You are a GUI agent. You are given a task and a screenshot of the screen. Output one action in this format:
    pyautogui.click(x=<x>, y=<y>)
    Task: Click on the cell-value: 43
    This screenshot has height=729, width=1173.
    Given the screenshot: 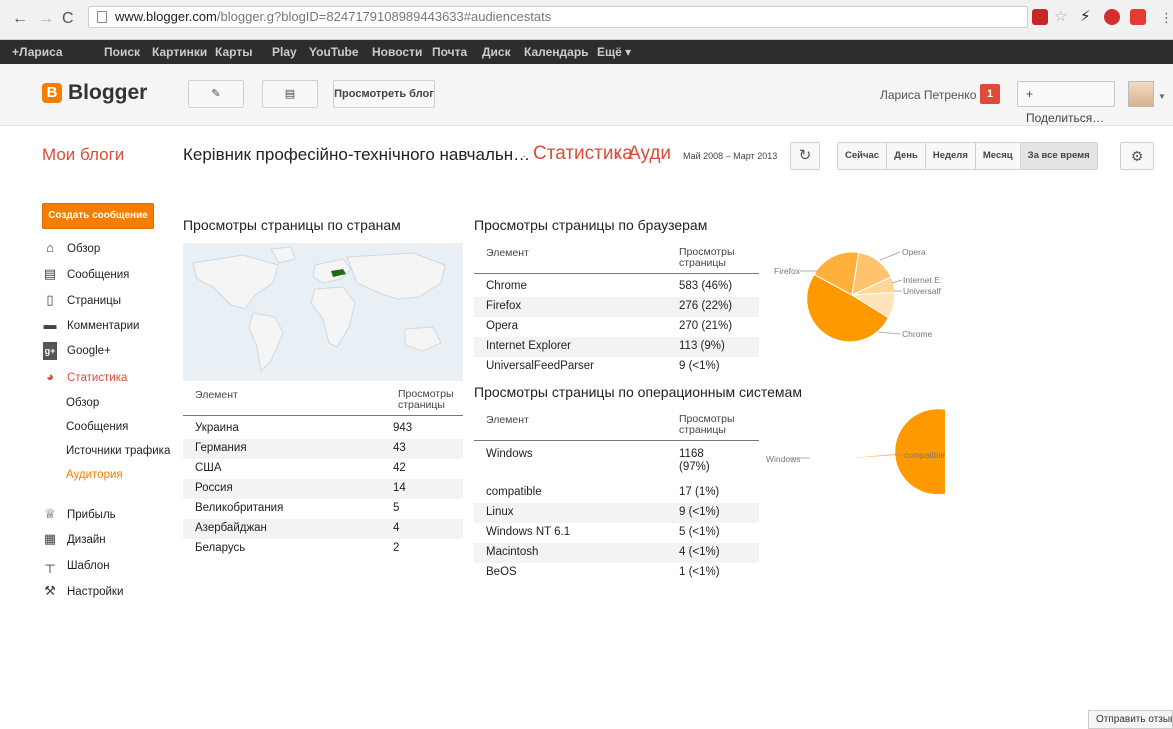 What is the action you would take?
    pyautogui.click(x=399, y=448)
    